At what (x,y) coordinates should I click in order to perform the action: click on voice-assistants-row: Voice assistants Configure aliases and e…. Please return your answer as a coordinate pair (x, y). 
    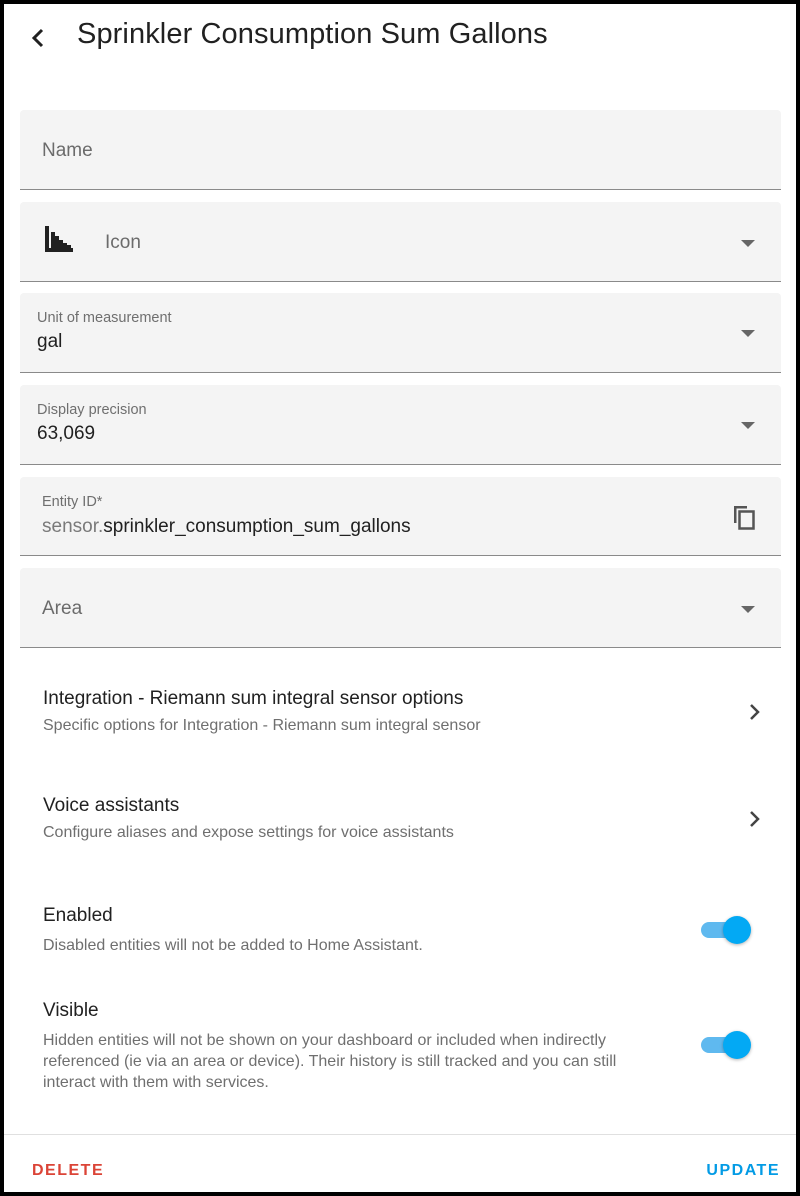
    Looking at the image, I should click on (403, 822).